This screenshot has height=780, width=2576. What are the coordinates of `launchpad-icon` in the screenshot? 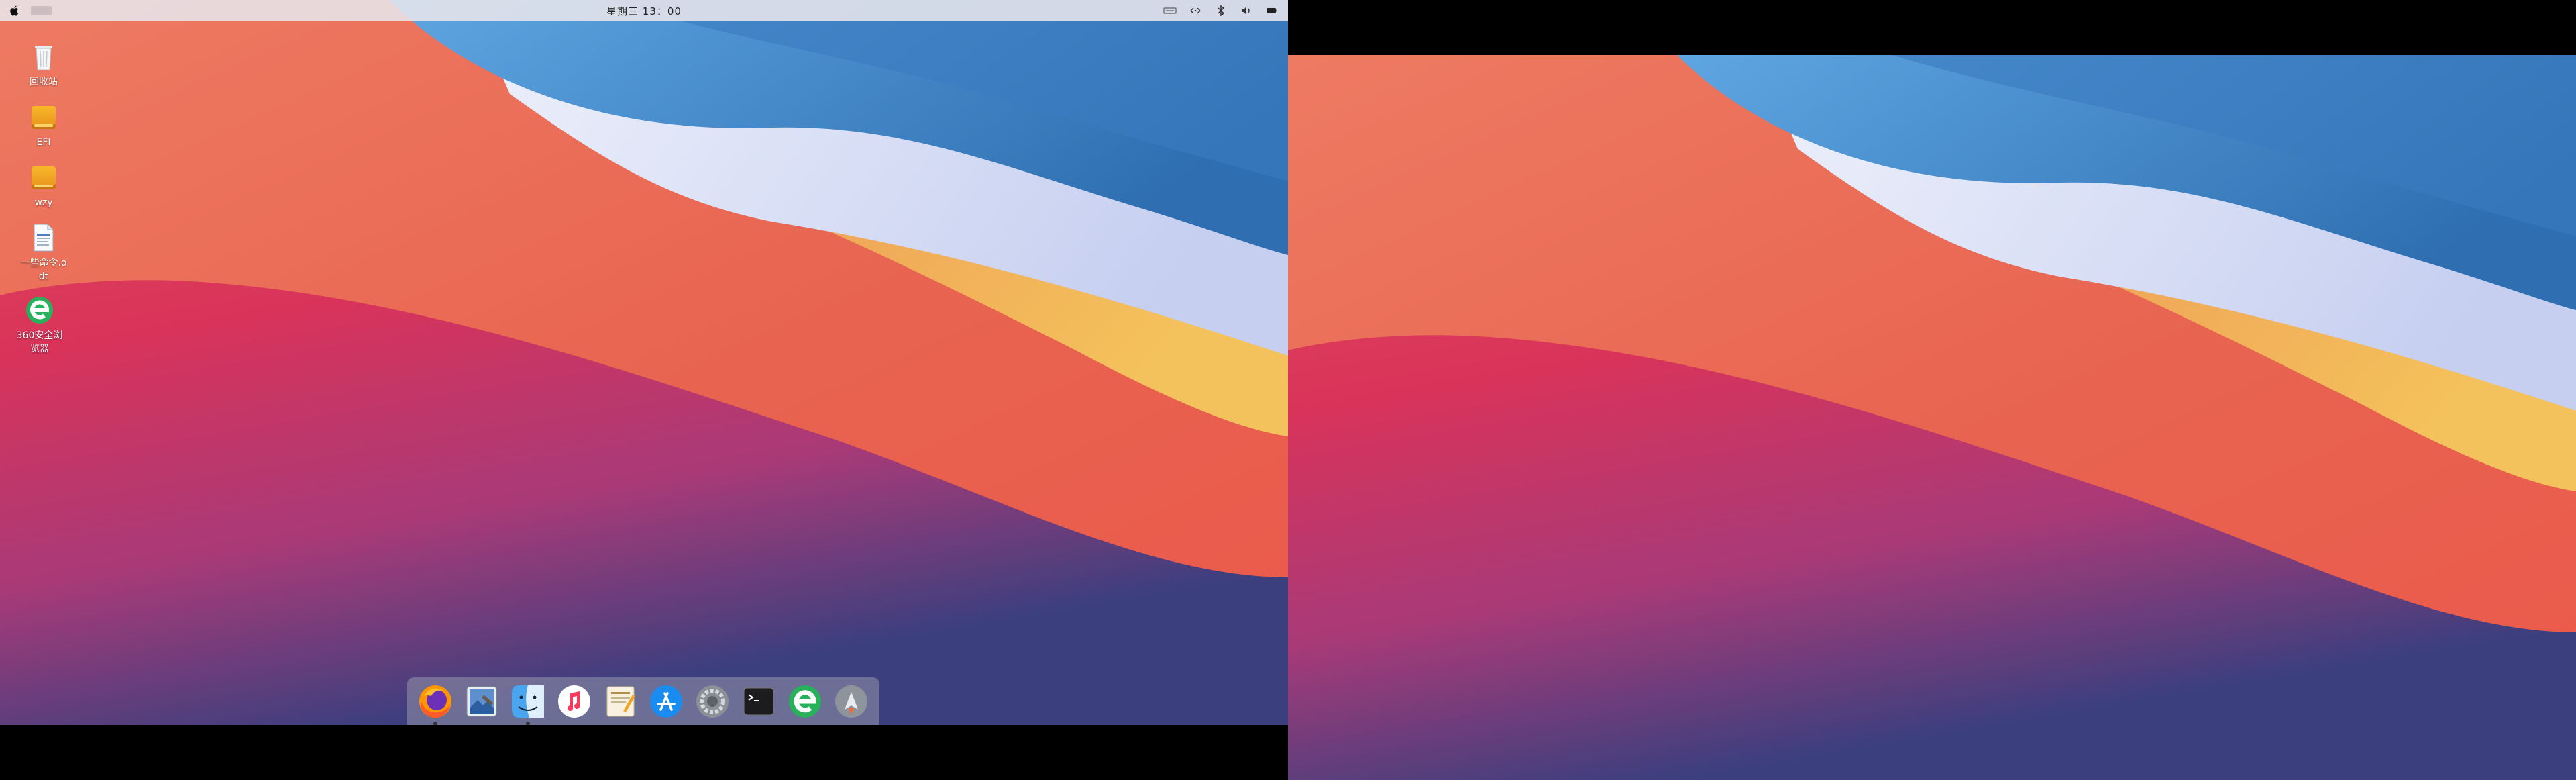 It's located at (851, 702).